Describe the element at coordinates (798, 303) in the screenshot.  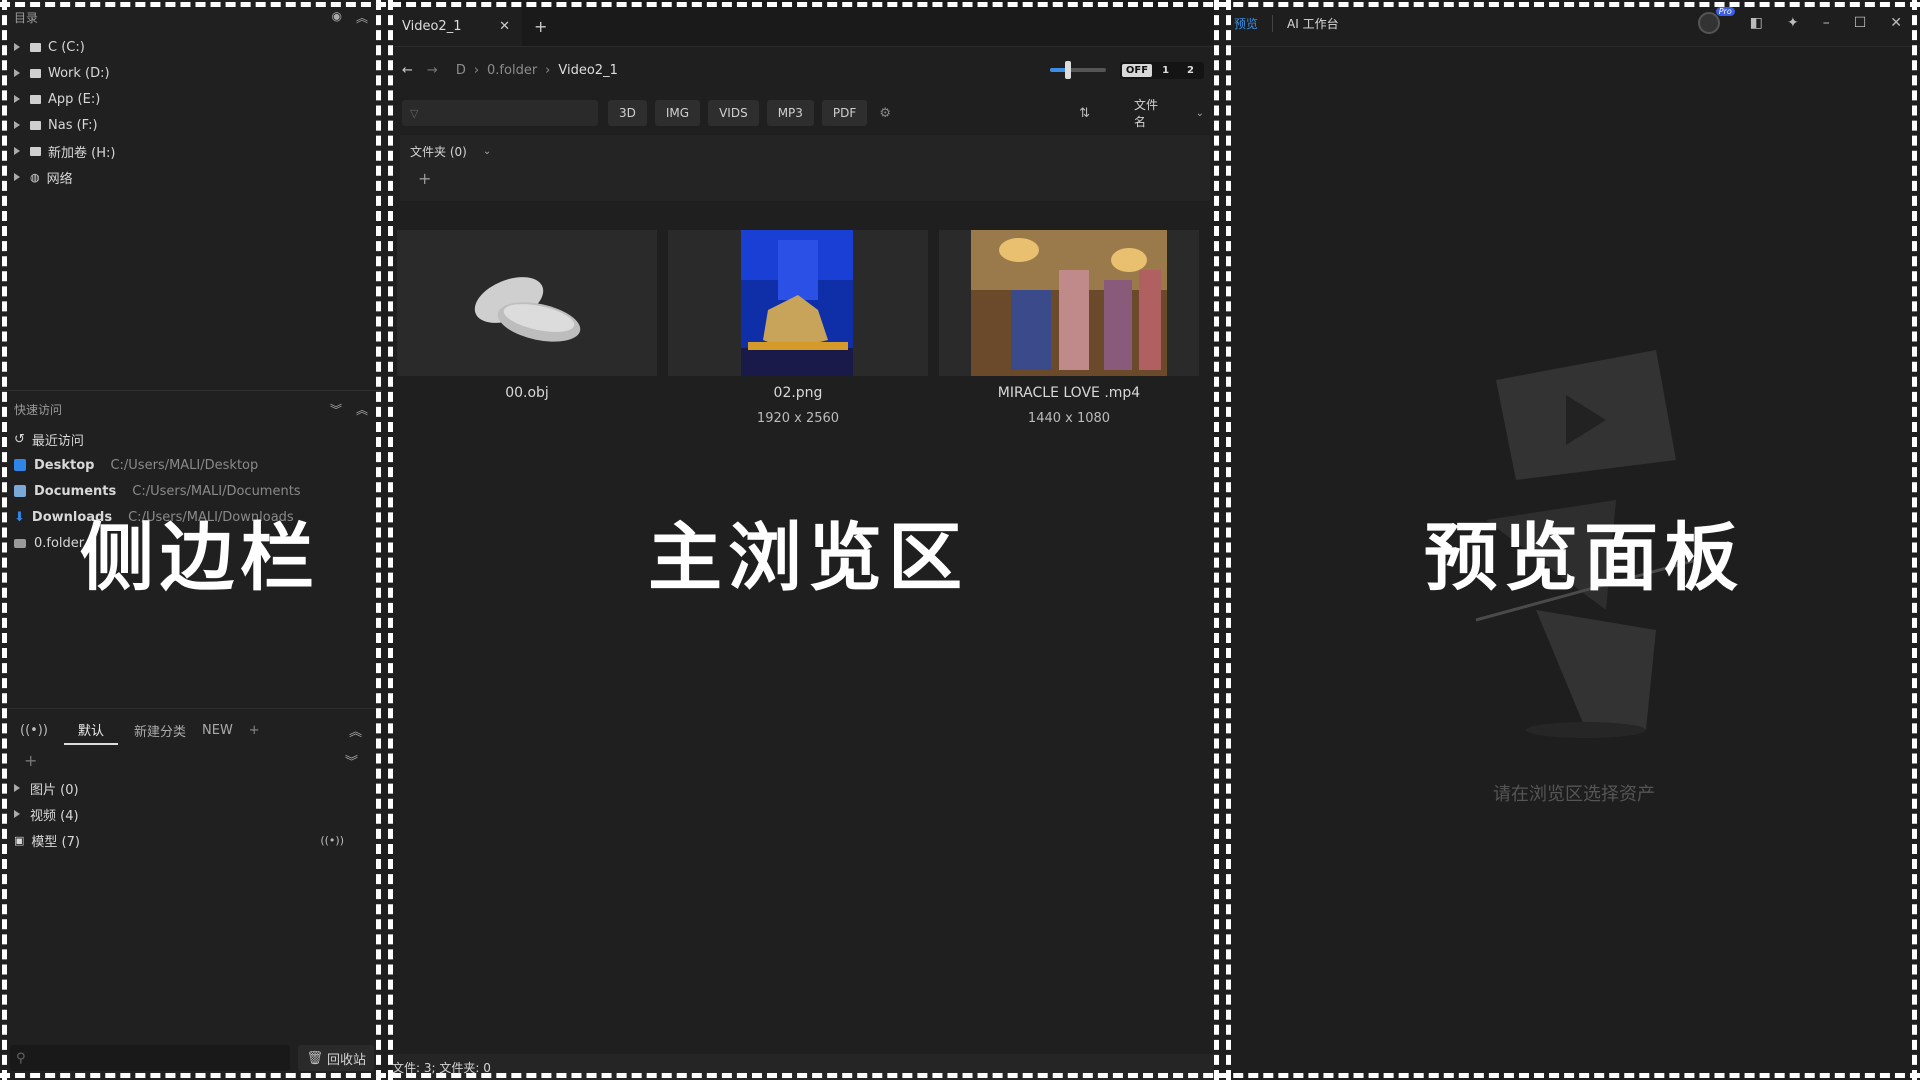
I see `file-thumbnail-png` at that location.